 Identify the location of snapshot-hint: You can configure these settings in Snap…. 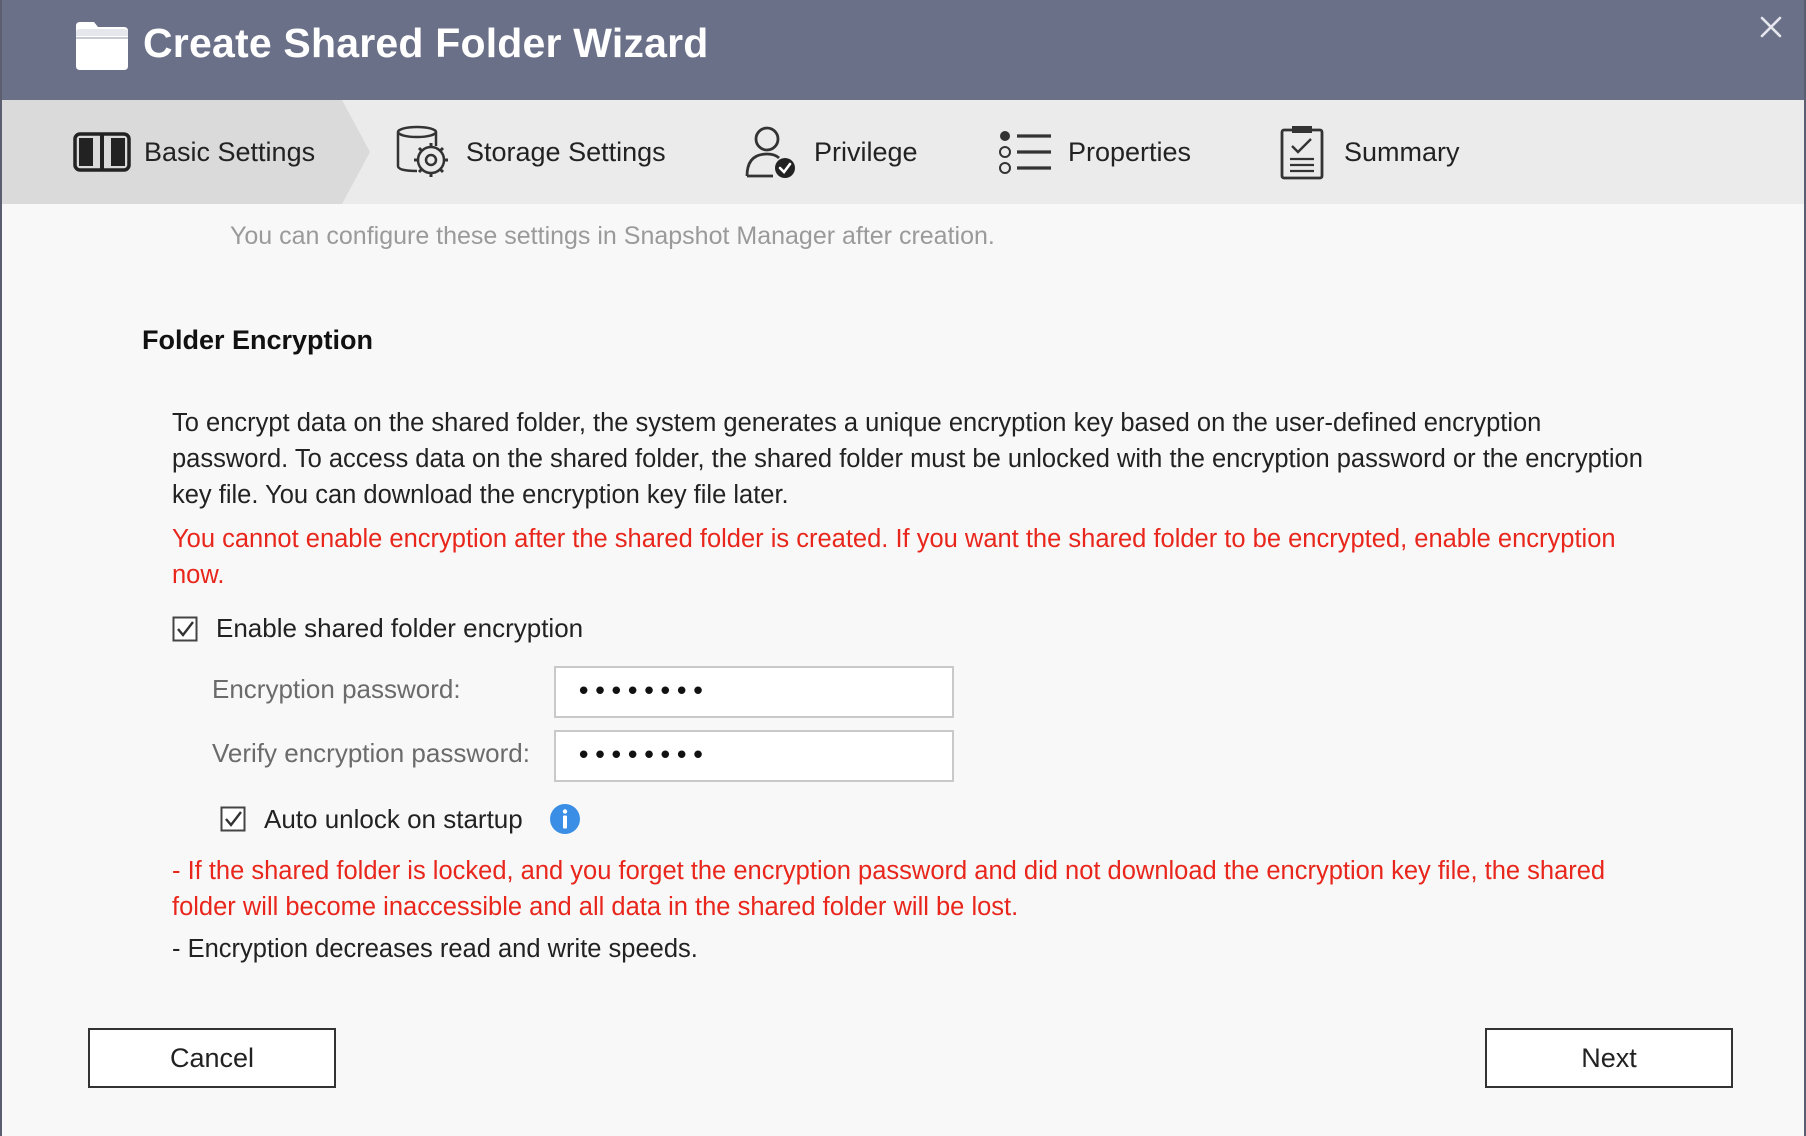
(612, 236).